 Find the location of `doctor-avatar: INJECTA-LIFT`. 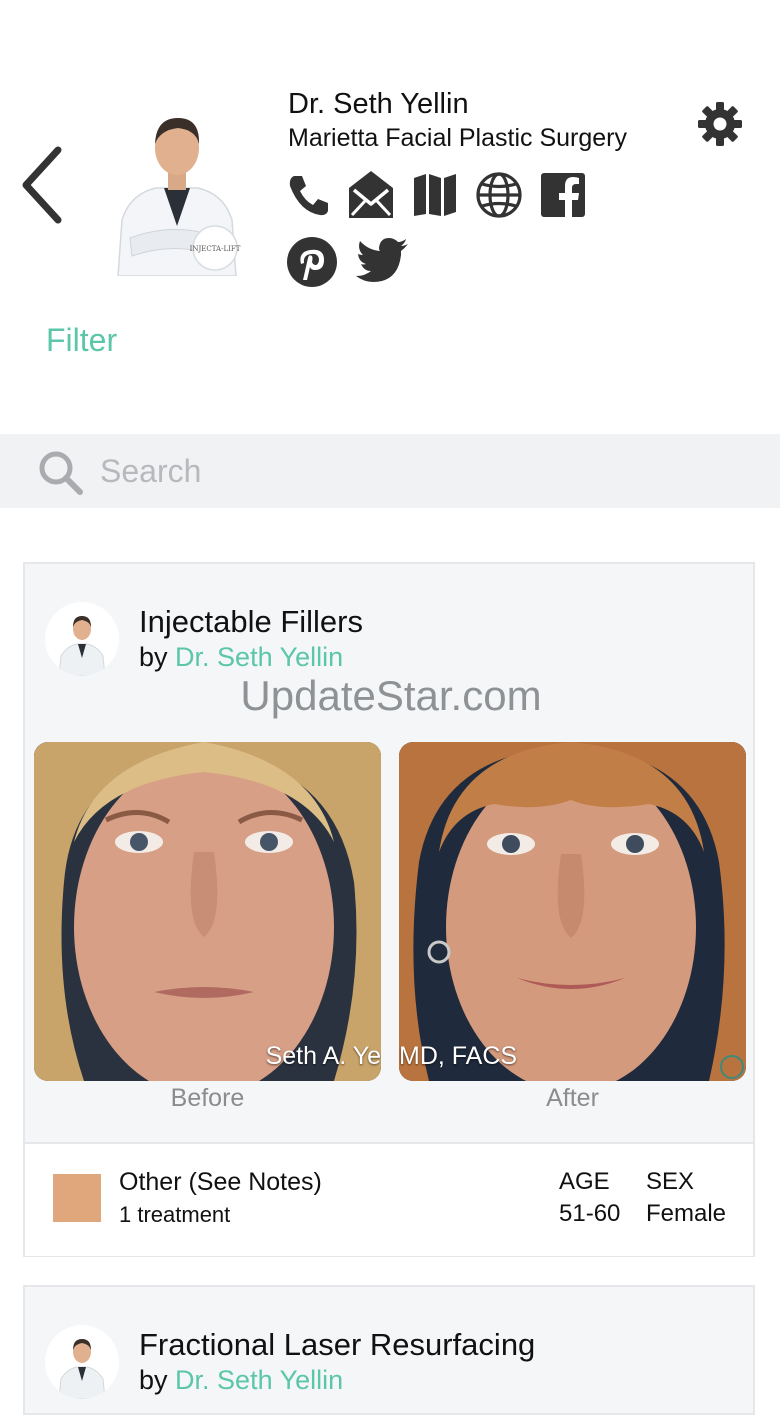

doctor-avatar: INJECTA-LIFT is located at coordinates (177, 192).